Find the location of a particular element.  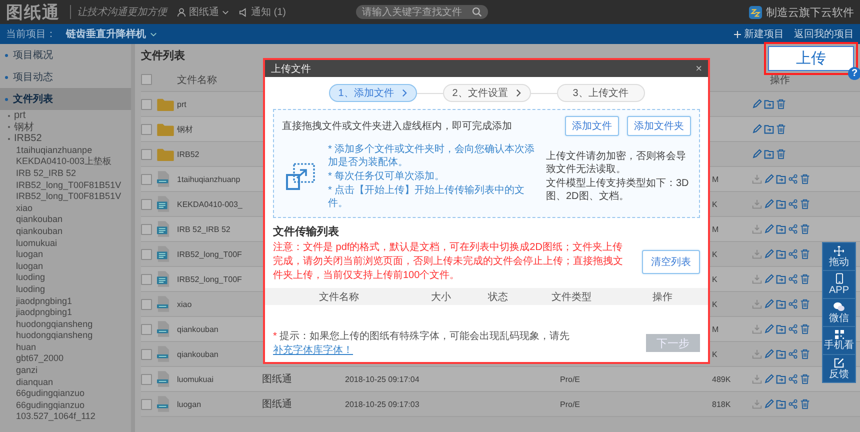

user-menu: 图纸通 is located at coordinates (203, 12).